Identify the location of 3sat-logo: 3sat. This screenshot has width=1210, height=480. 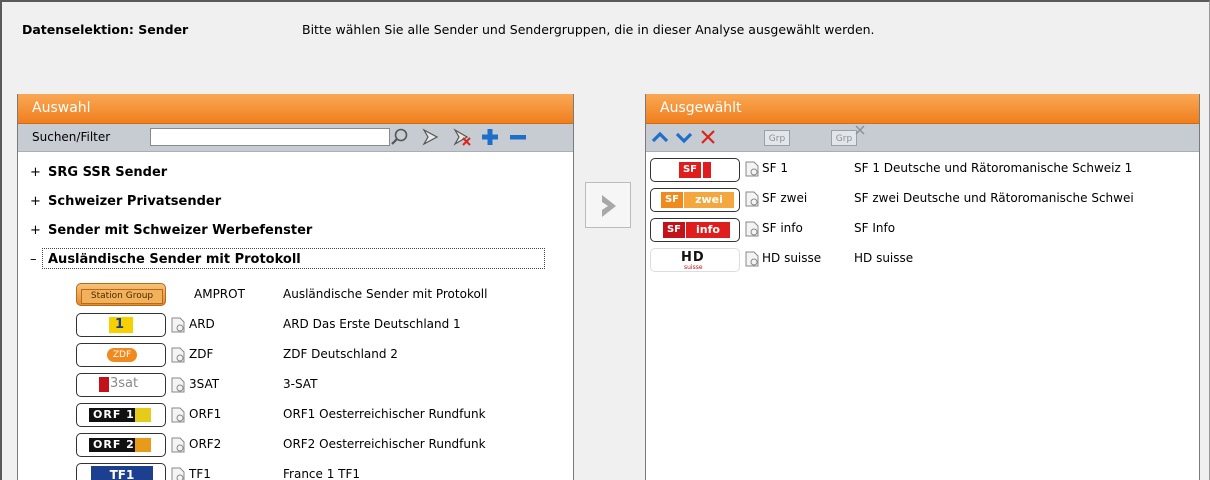
(121, 385).